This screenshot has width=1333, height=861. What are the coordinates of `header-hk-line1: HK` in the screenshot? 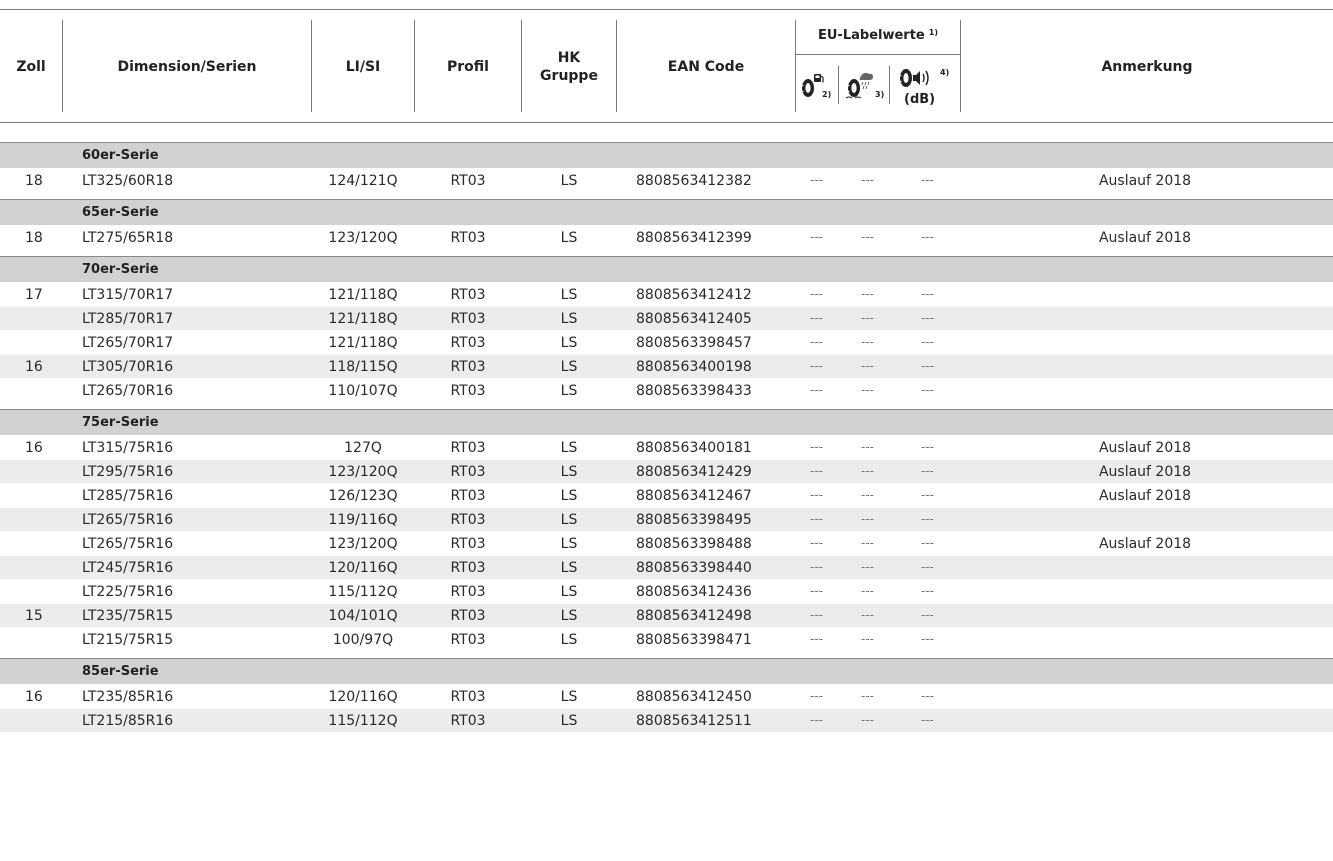 It's located at (569, 57).